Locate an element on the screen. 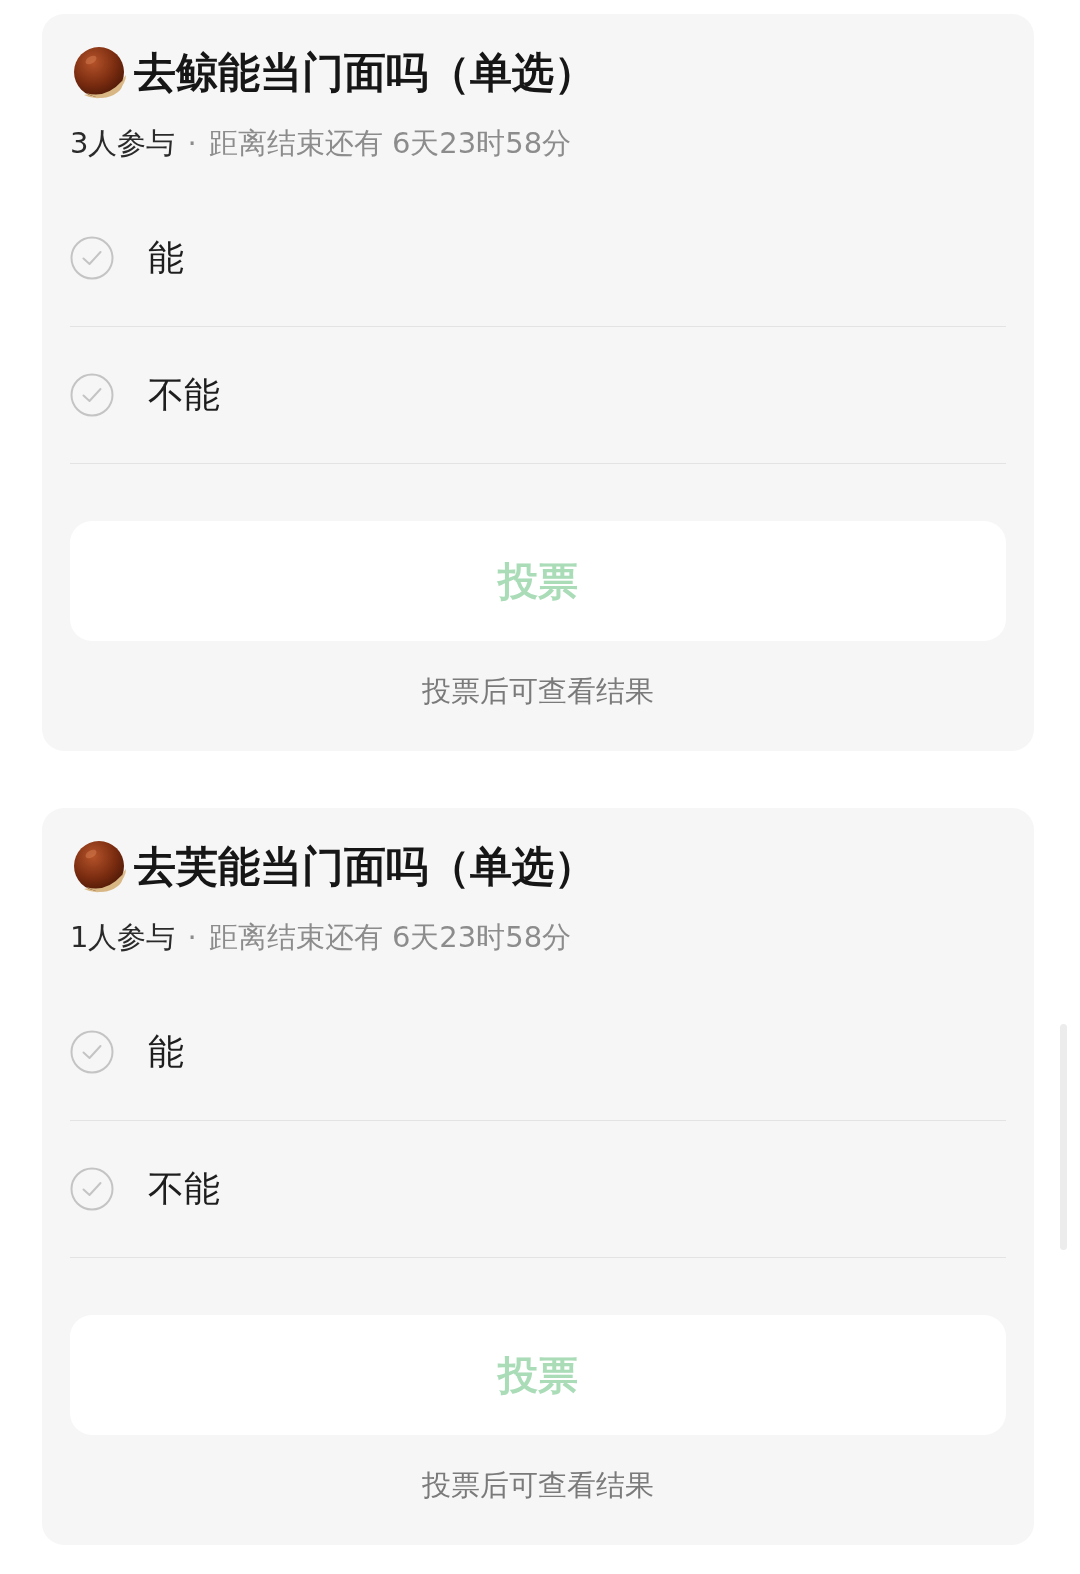 This screenshot has height=1574, width=1080. poll-title: 去芙能当门面吗（单选） is located at coordinates (365, 867).